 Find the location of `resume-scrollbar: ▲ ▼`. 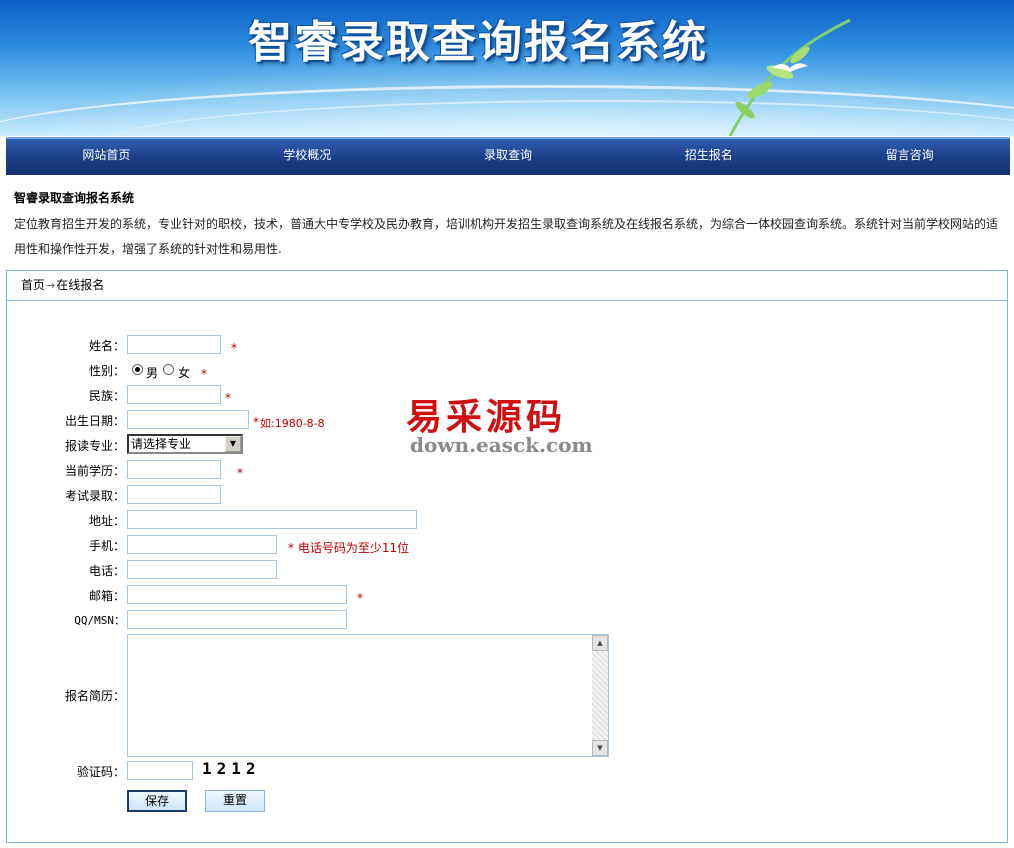

resume-scrollbar: ▲ ▼ is located at coordinates (600, 695).